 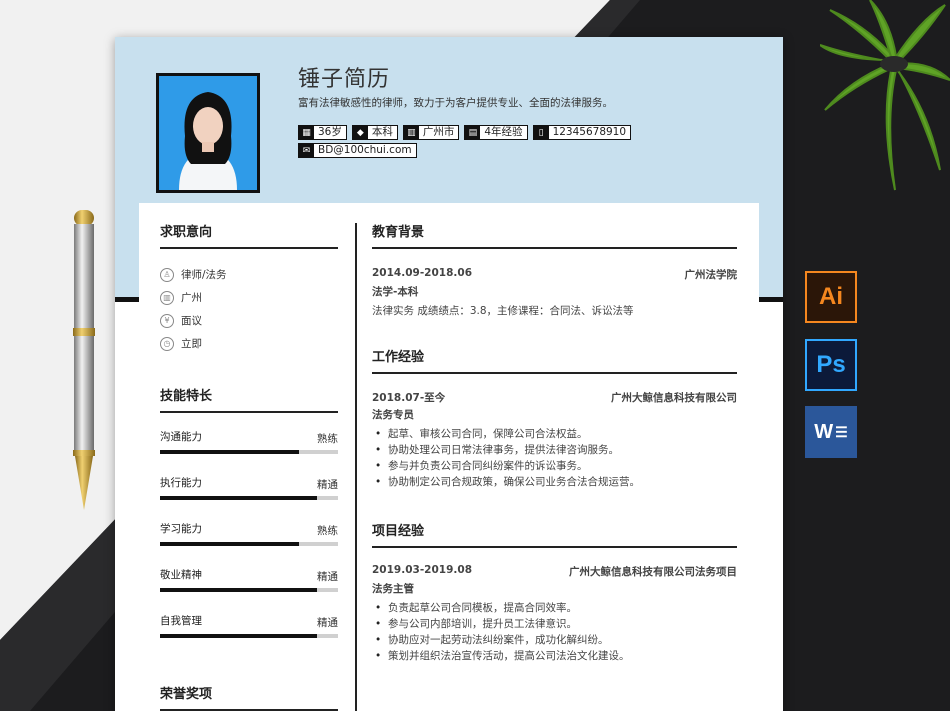 What do you see at coordinates (431, 132) in the screenshot?
I see `city-tag: ▥ 广州市` at bounding box center [431, 132].